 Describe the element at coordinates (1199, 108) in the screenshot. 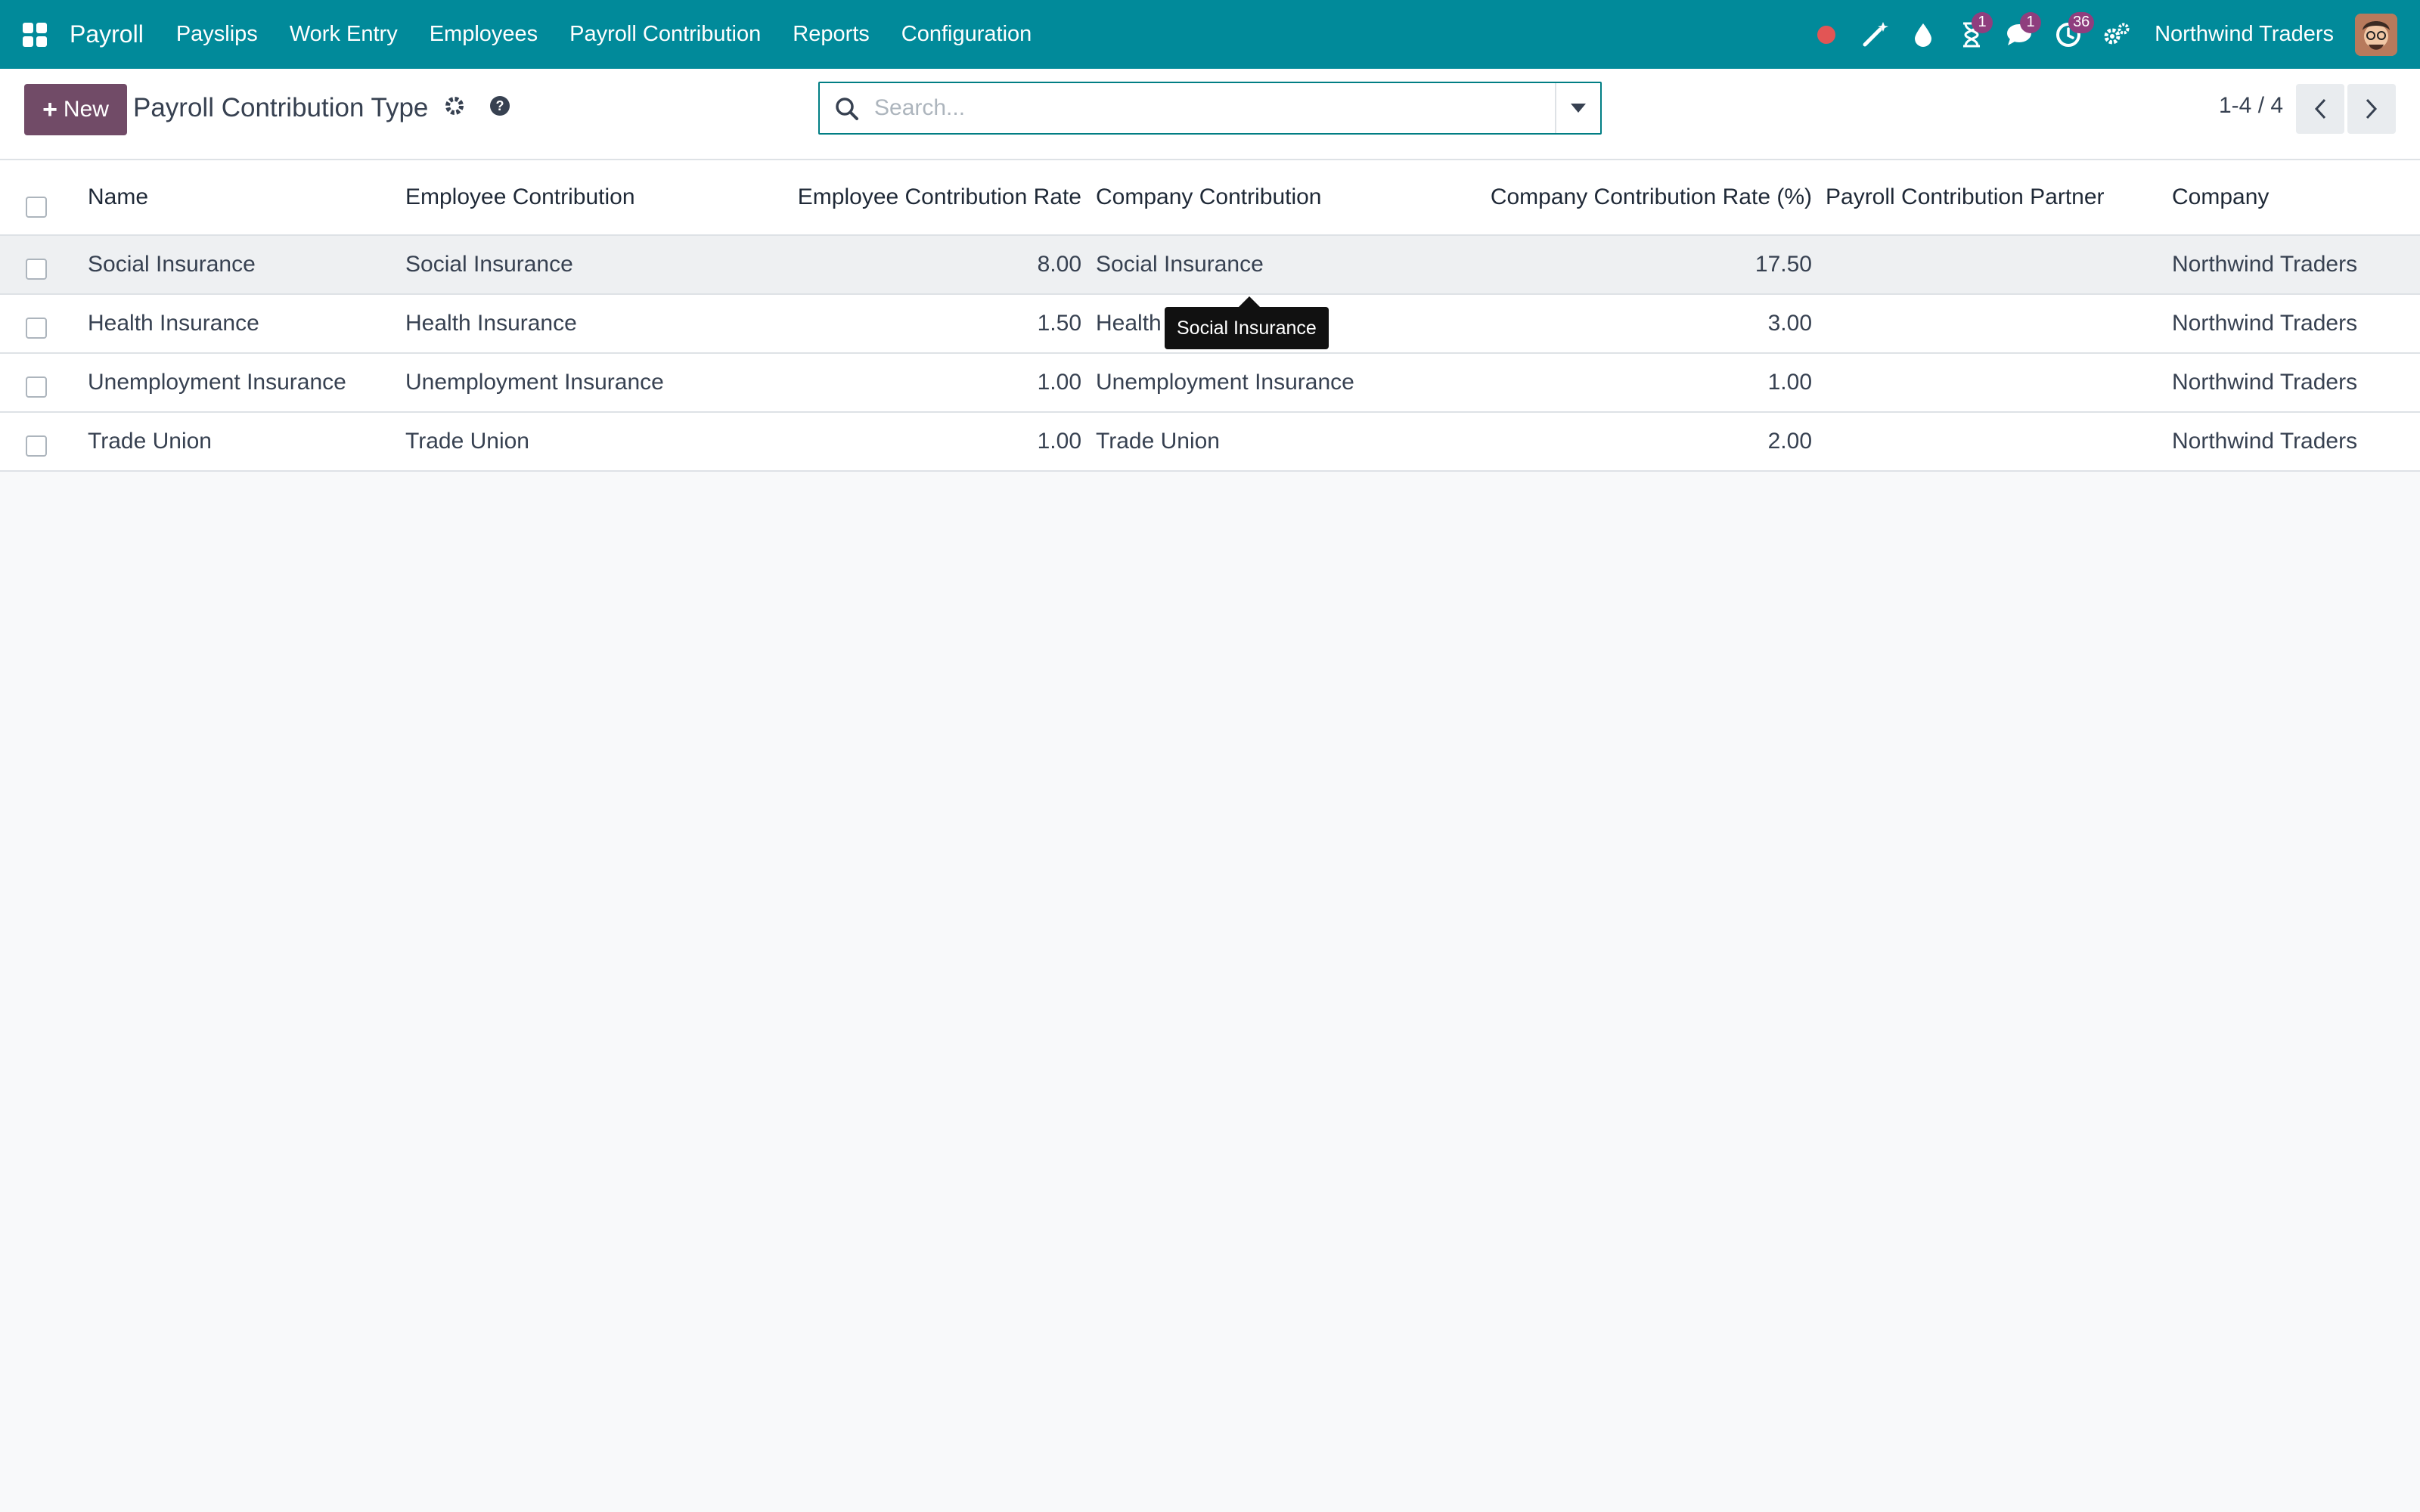

I see `search-input` at that location.